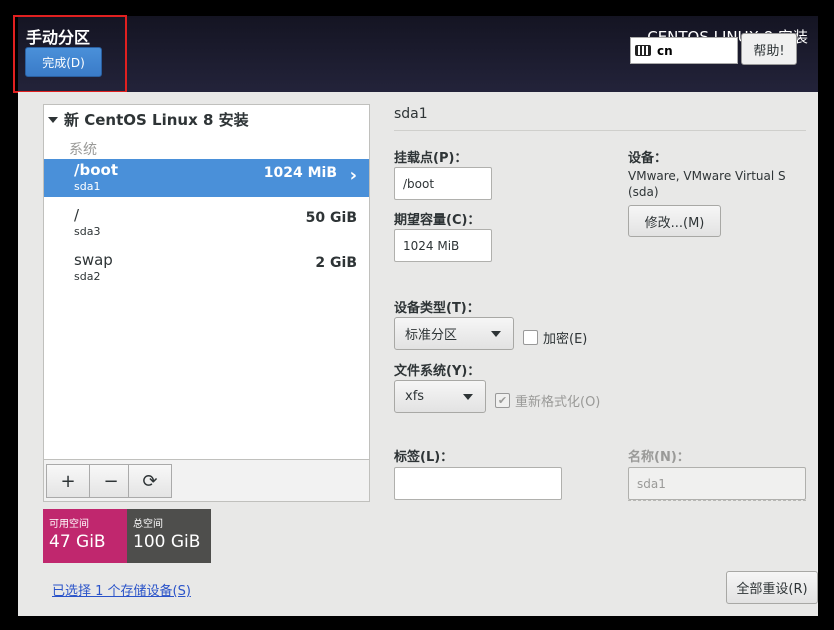 The image size is (834, 630). What do you see at coordinates (70, 54) in the screenshot?
I see `highlight-box` at bounding box center [70, 54].